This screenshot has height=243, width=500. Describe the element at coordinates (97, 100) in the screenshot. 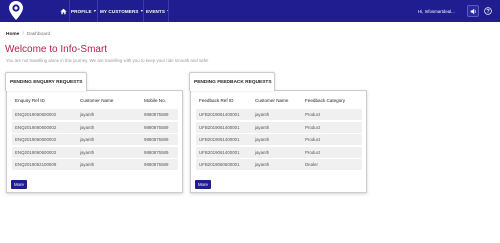

I see `enquiry-col-customer-name: Customer Name` at that location.